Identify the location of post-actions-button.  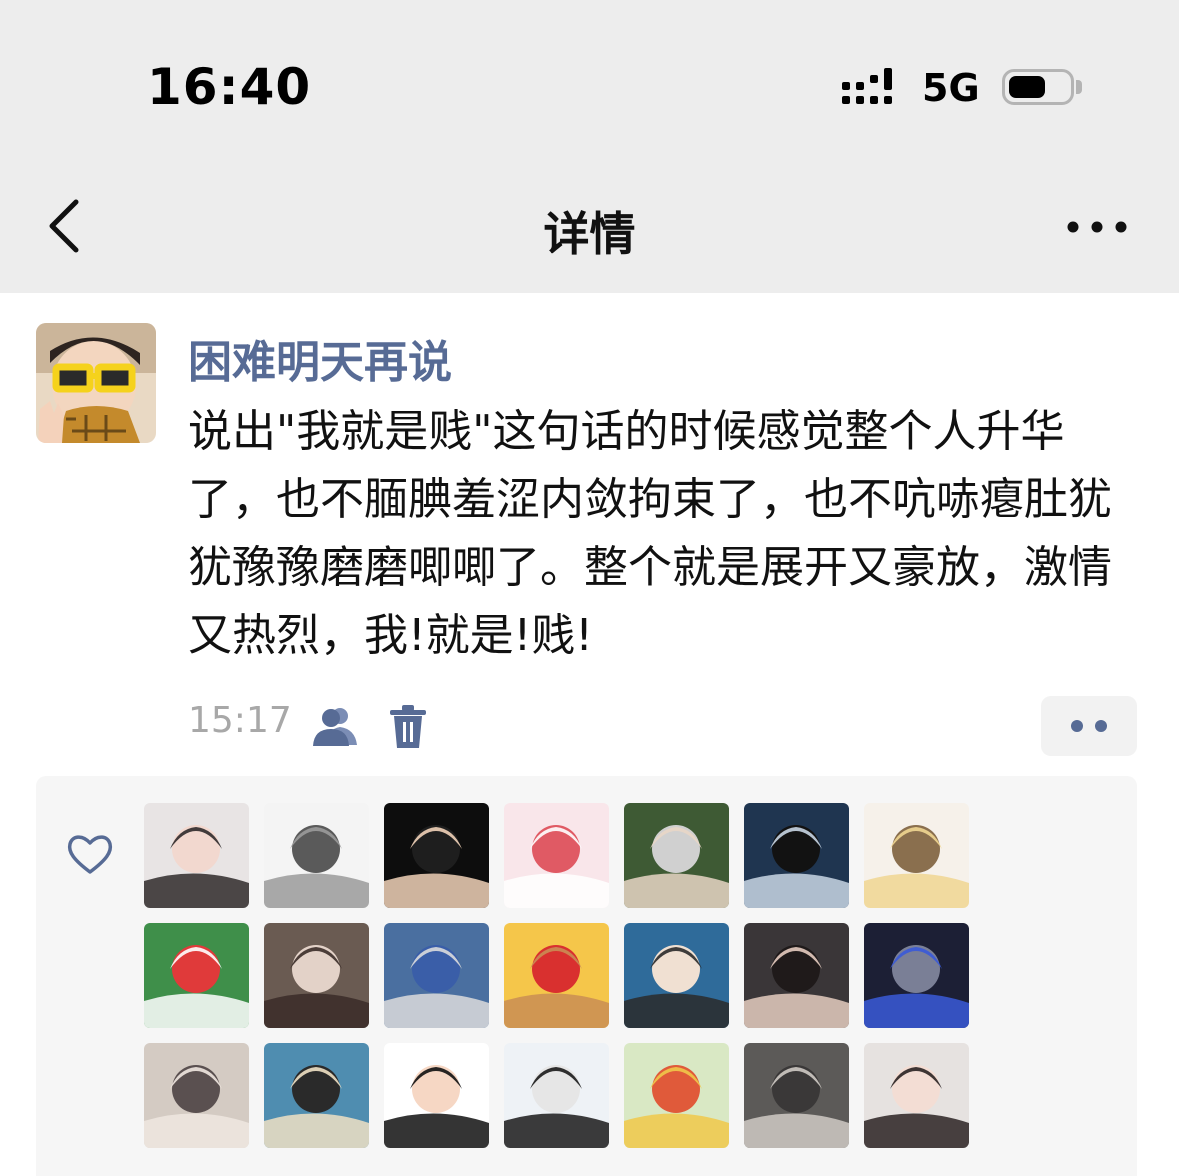
(1089, 726).